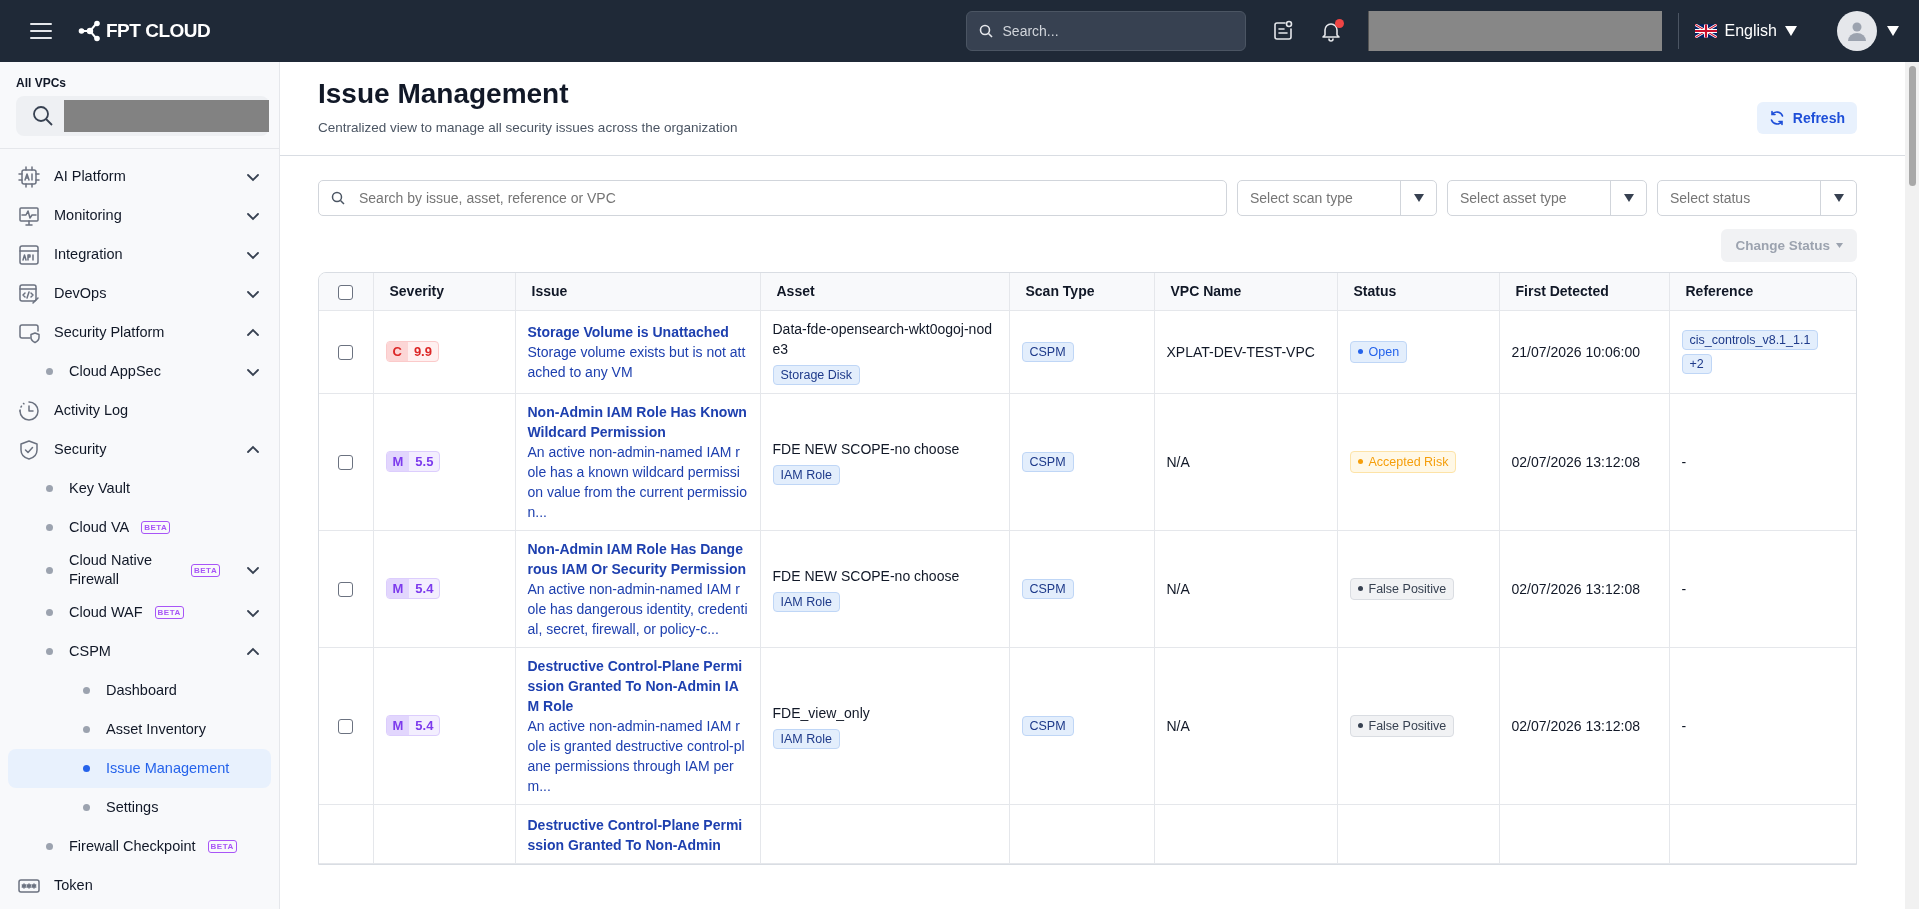  What do you see at coordinates (142, 116) in the screenshot?
I see `vpc-search-field` at bounding box center [142, 116].